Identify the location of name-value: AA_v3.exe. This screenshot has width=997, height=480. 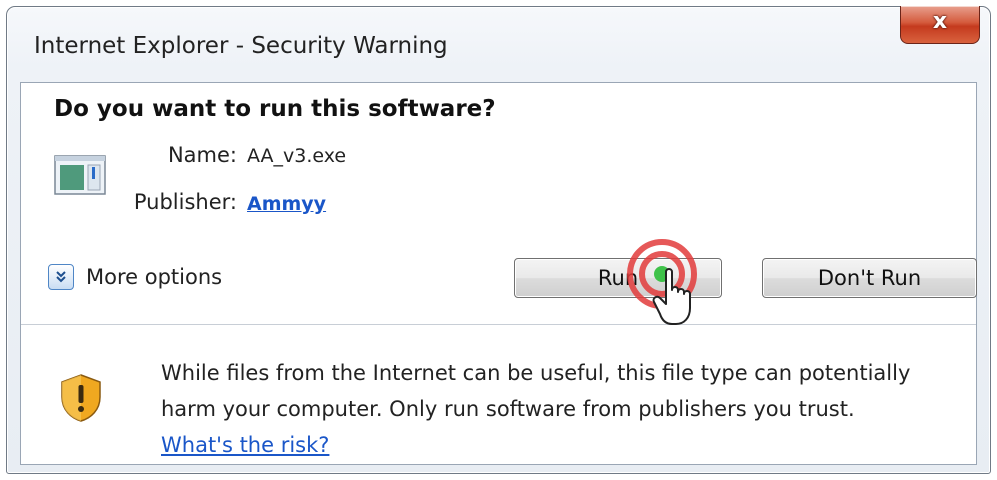
(297, 156).